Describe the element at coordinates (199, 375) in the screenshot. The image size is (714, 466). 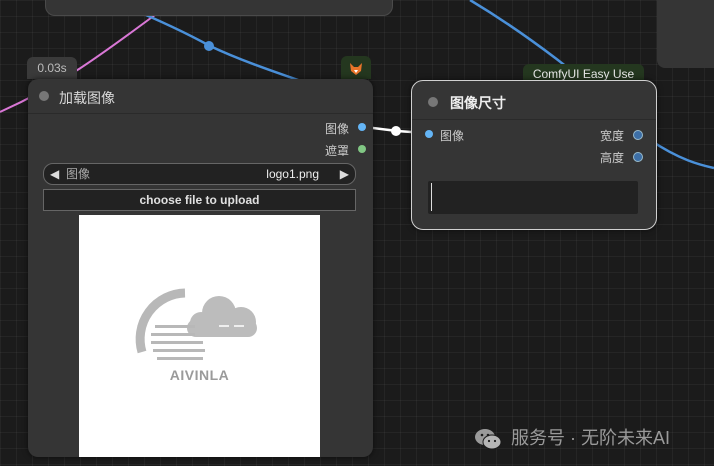
I see `logo-text: AIVINLA` at that location.